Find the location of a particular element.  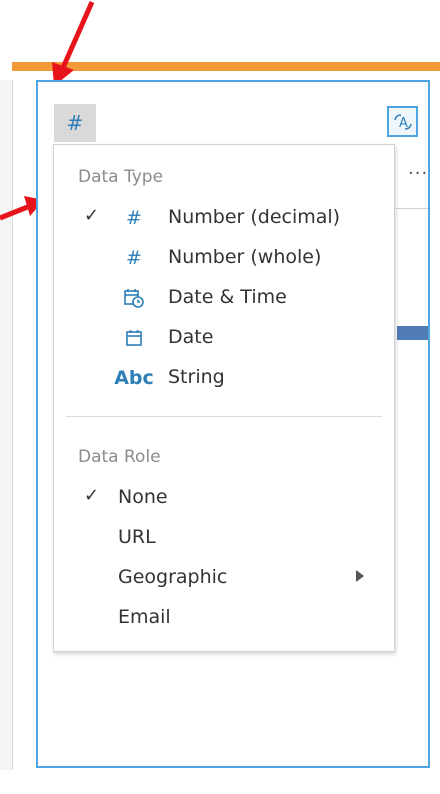

menu-item-role-url: URL is located at coordinates (224, 538).